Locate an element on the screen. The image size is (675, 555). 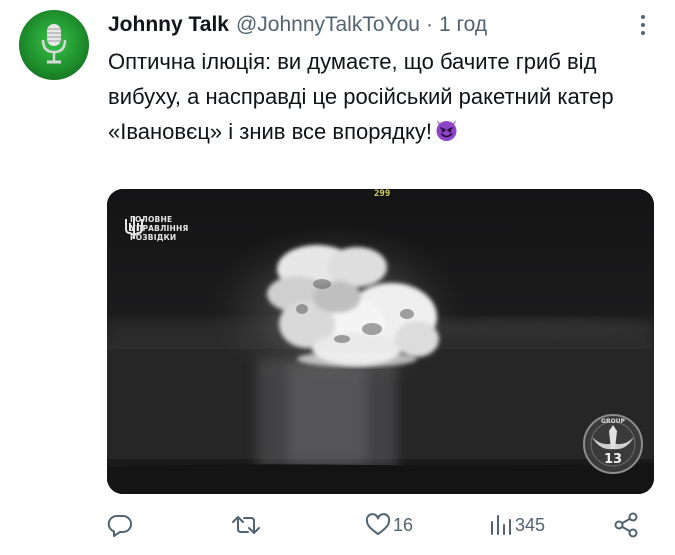
hur-logo: ГОЛОВНЕ УПРАВЛІННЯ РОЗВІДКИ is located at coordinates (155, 228).